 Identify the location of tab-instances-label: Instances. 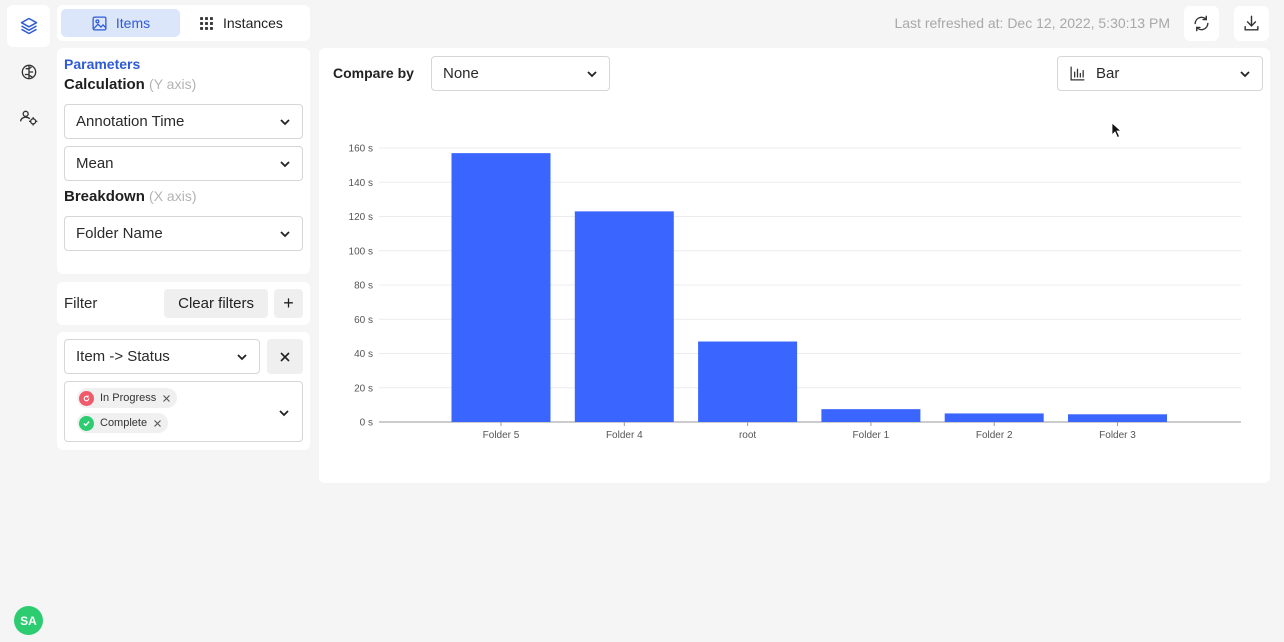
(253, 23).